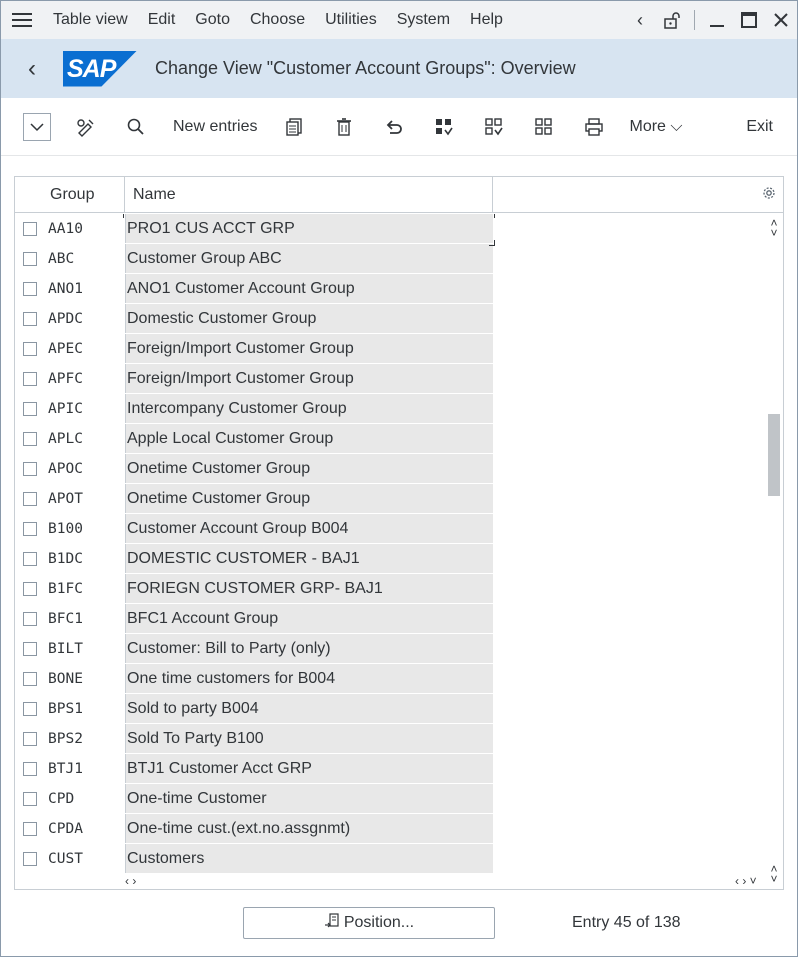  I want to click on table-row: BTJ1 BTJ1 Customer Acct GRP, so click(391, 769).